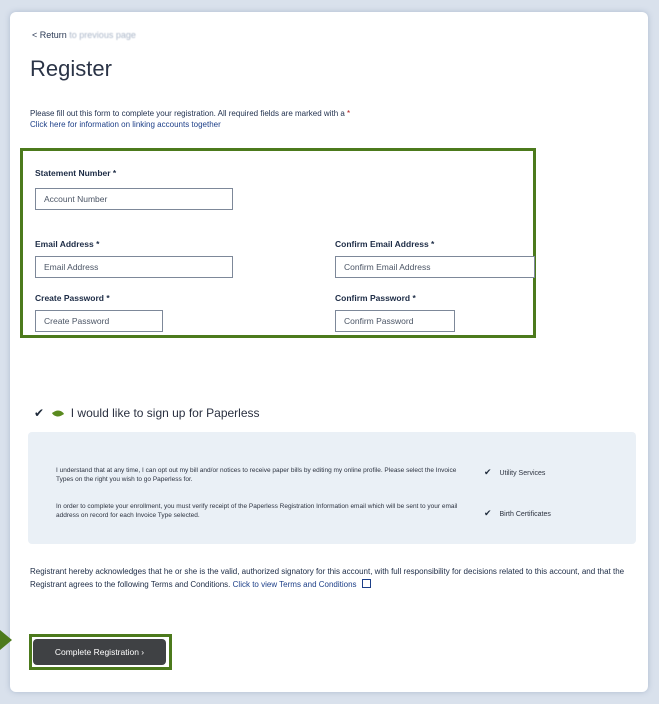  Describe the element at coordinates (49, 35) in the screenshot. I see `return-label: < Return` at that location.